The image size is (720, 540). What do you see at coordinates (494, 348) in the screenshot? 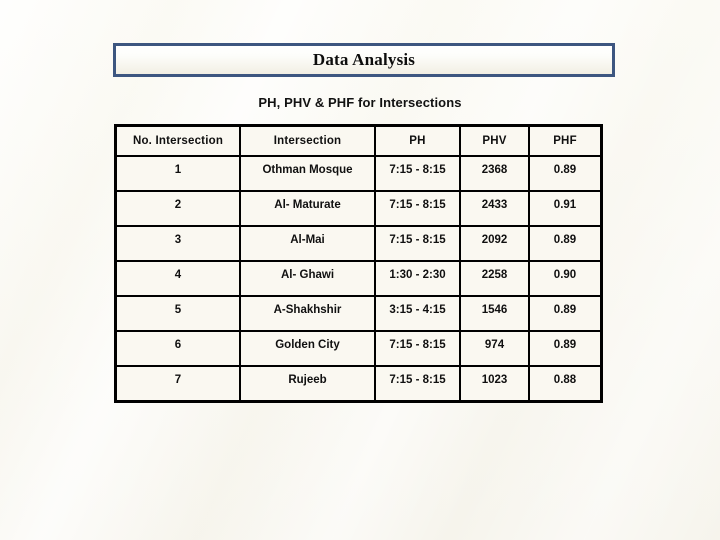
I see `cell-phv: 974` at bounding box center [494, 348].